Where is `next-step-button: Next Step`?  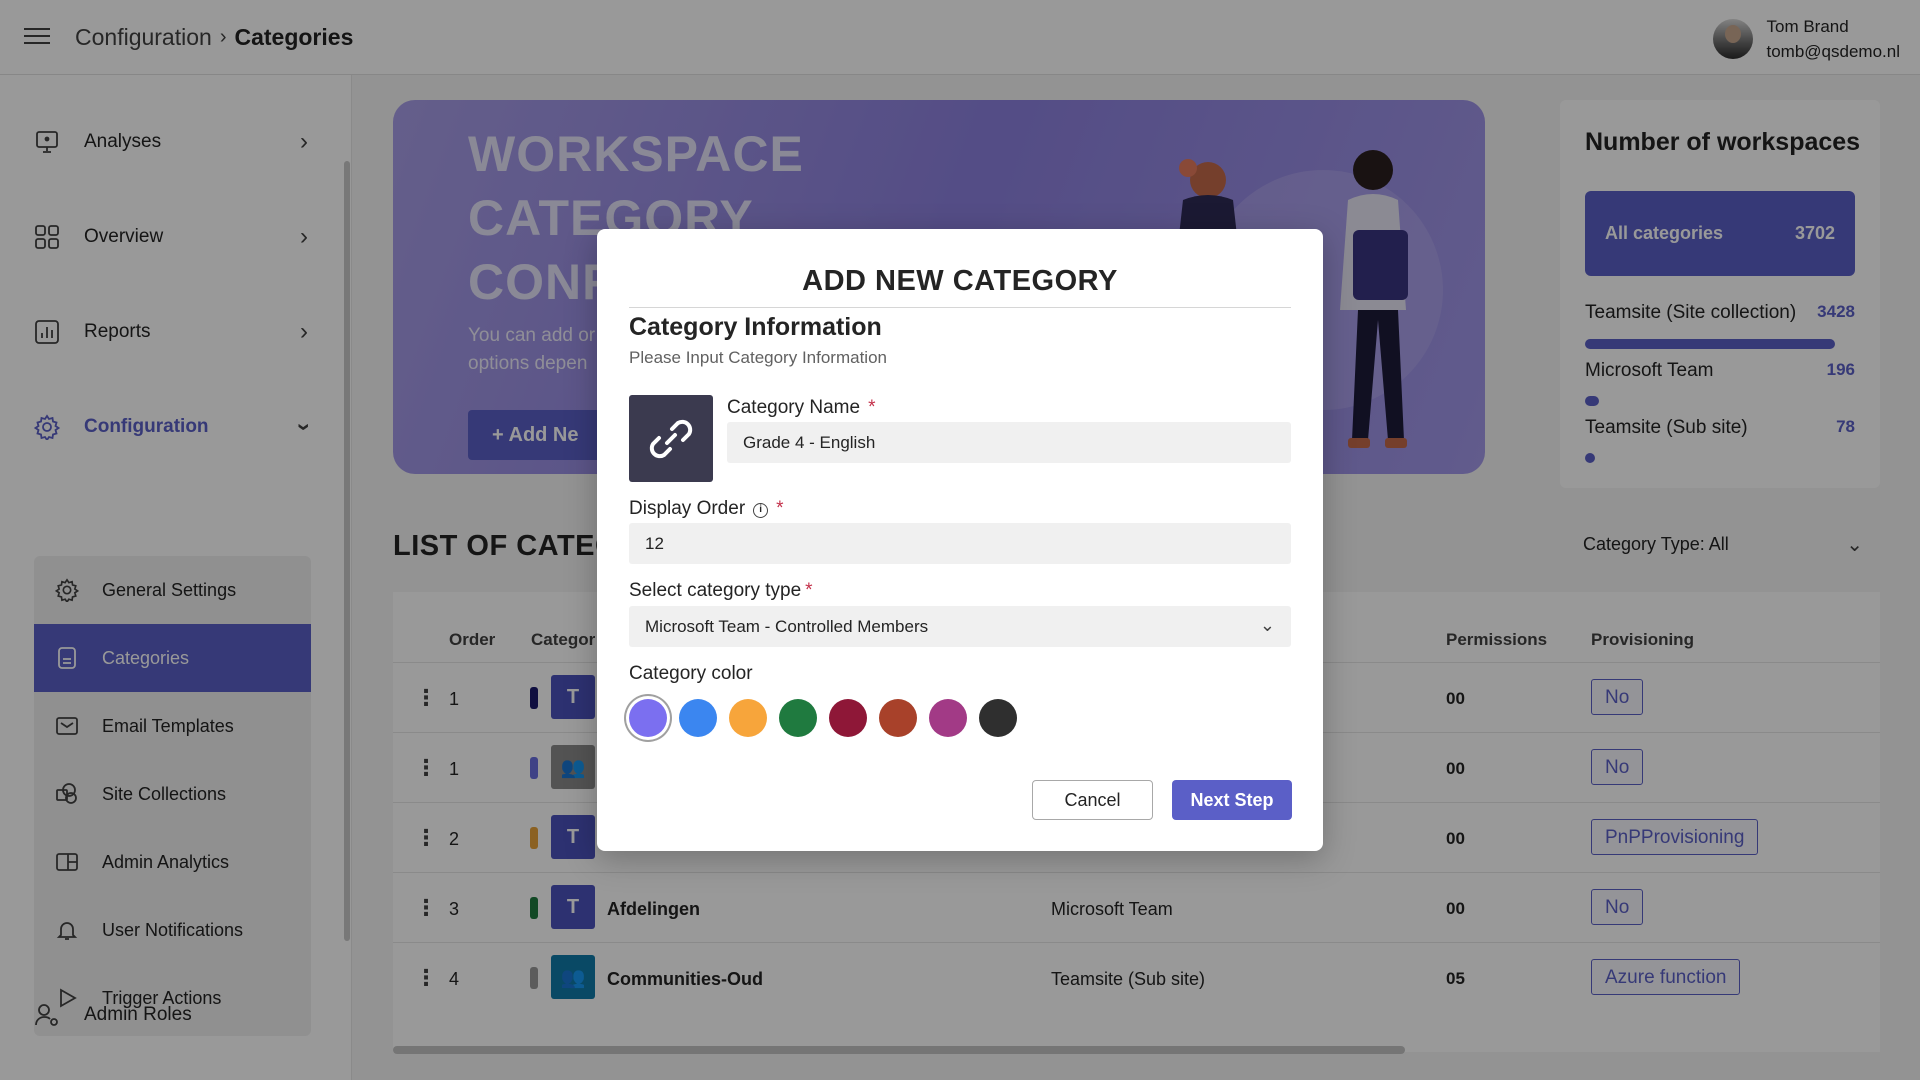 next-step-button: Next Step is located at coordinates (1232, 800).